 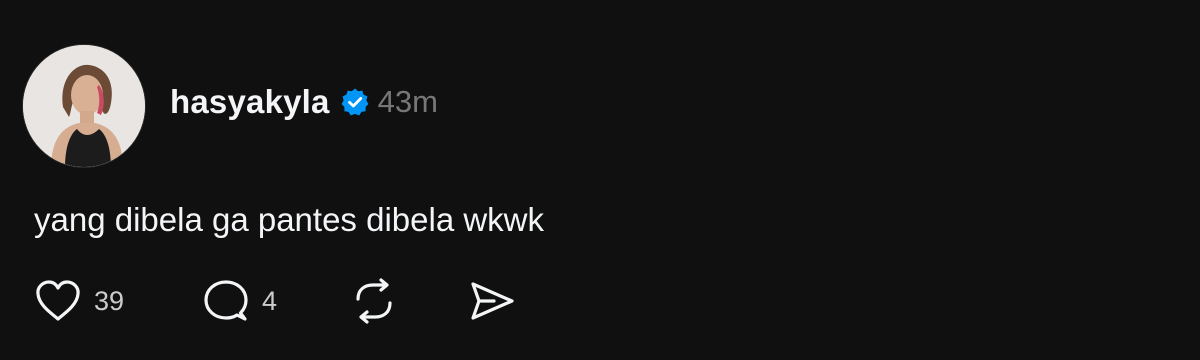 I want to click on share-button, so click(x=492, y=301).